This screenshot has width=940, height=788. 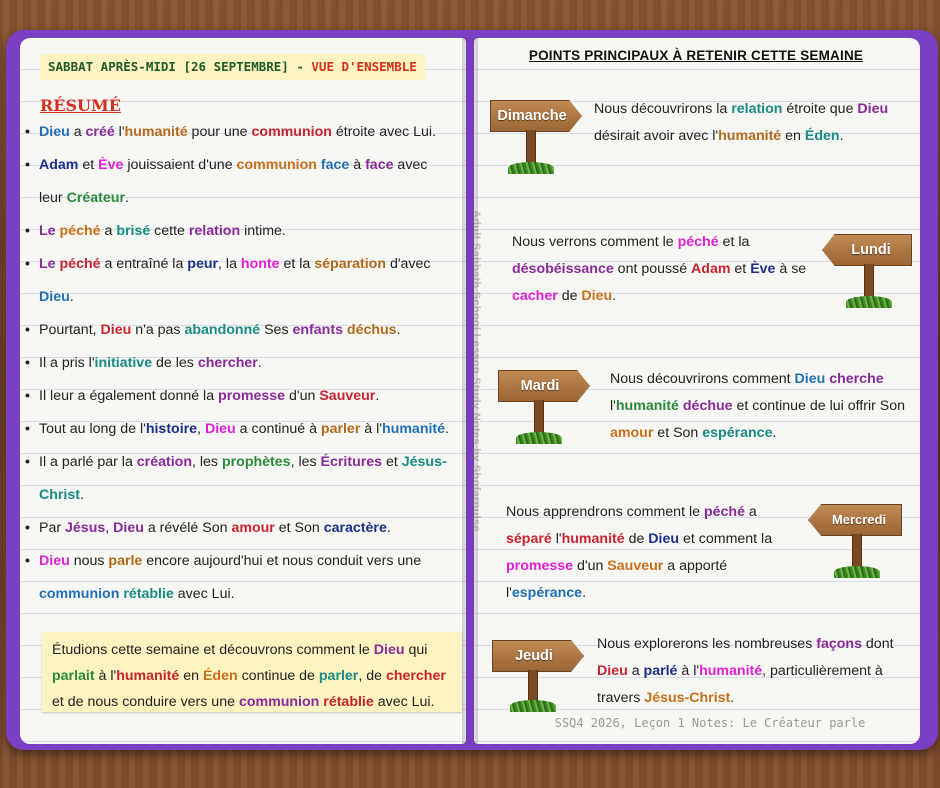 I want to click on signpost-jeudi: Jeudi, so click(x=538, y=677).